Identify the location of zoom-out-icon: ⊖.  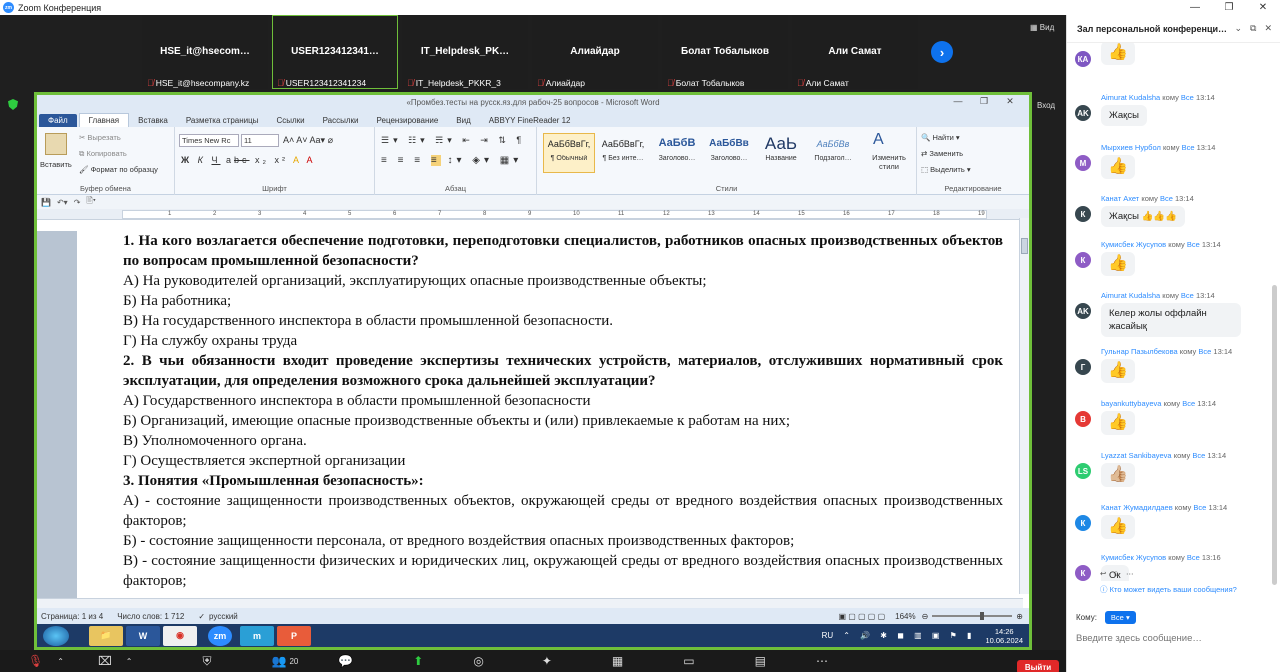
(925, 616).